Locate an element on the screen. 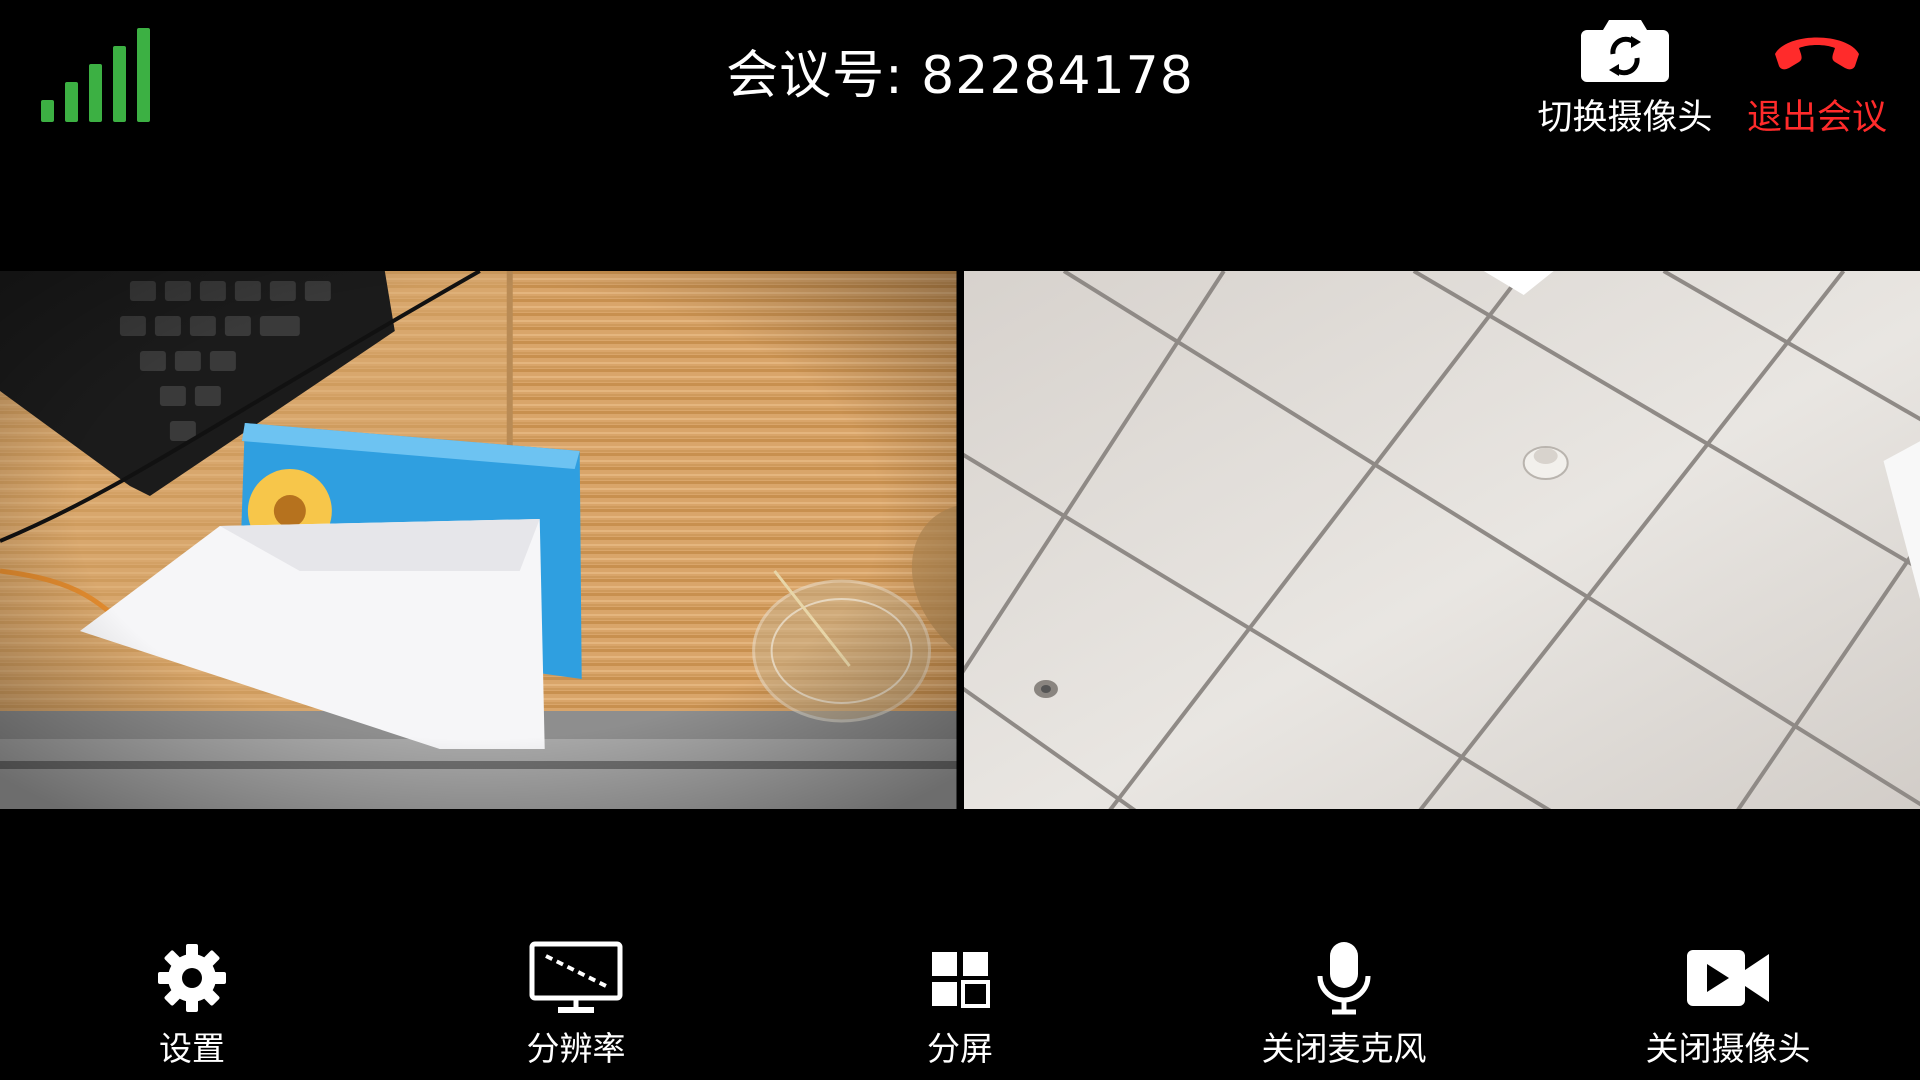  bottom-toolbar: 设置 分辨率 分屏 关闭麦克风 关闭摄像头 is located at coordinates (960, 1010).